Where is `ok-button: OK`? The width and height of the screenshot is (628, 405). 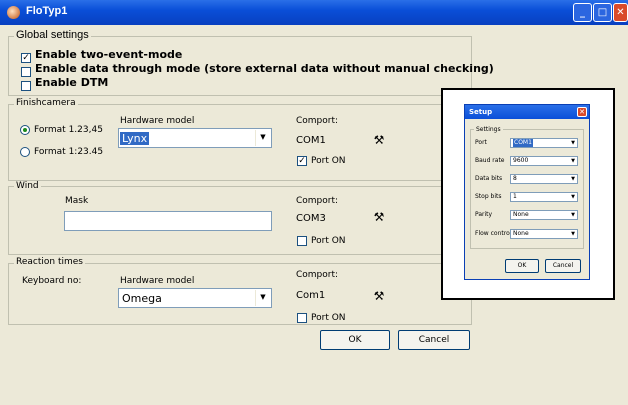 ok-button: OK is located at coordinates (355, 340).